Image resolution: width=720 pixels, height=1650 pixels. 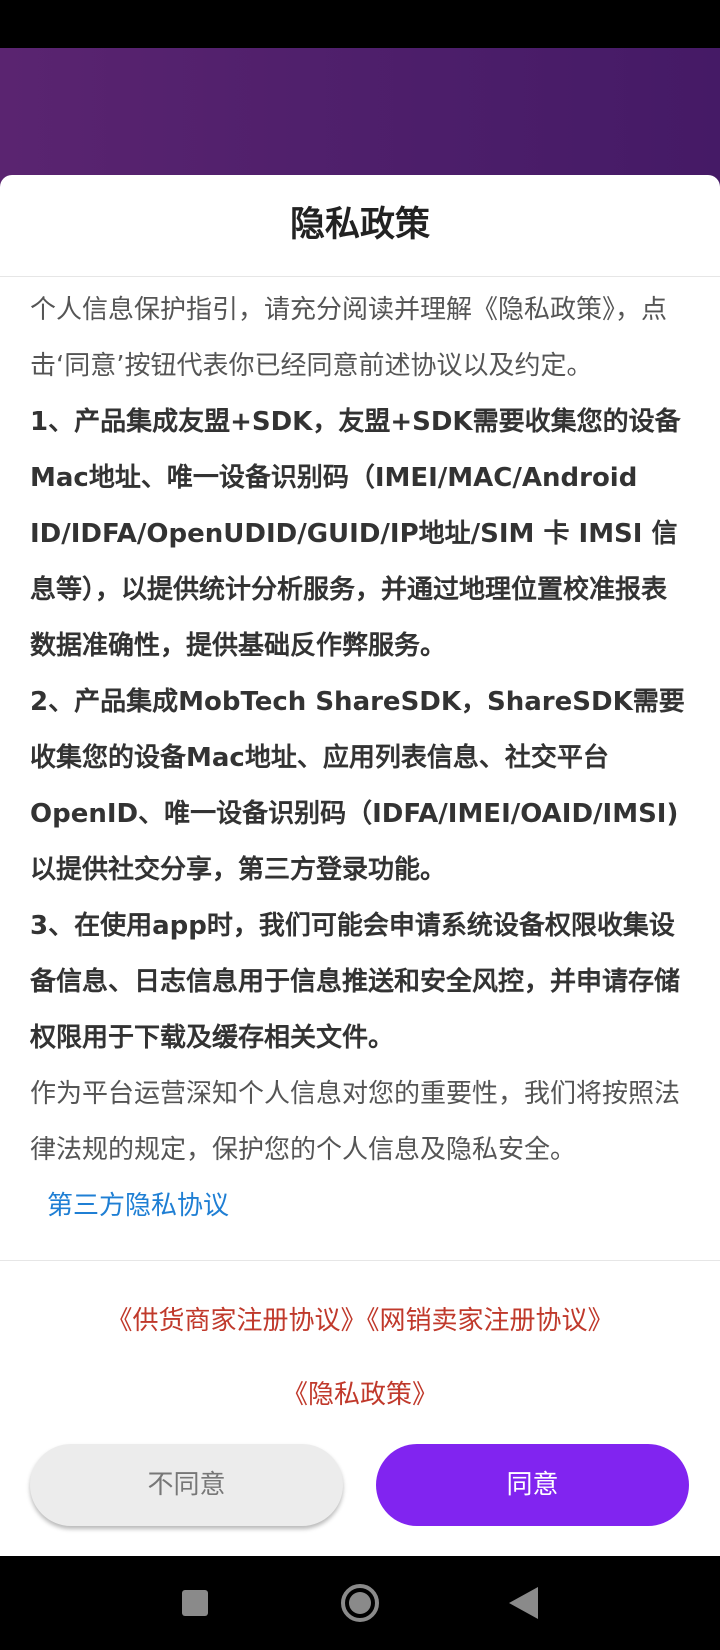 What do you see at coordinates (236, 1321) in the screenshot?
I see `supplier-agreement-link: 《供货商家注册协议》` at bounding box center [236, 1321].